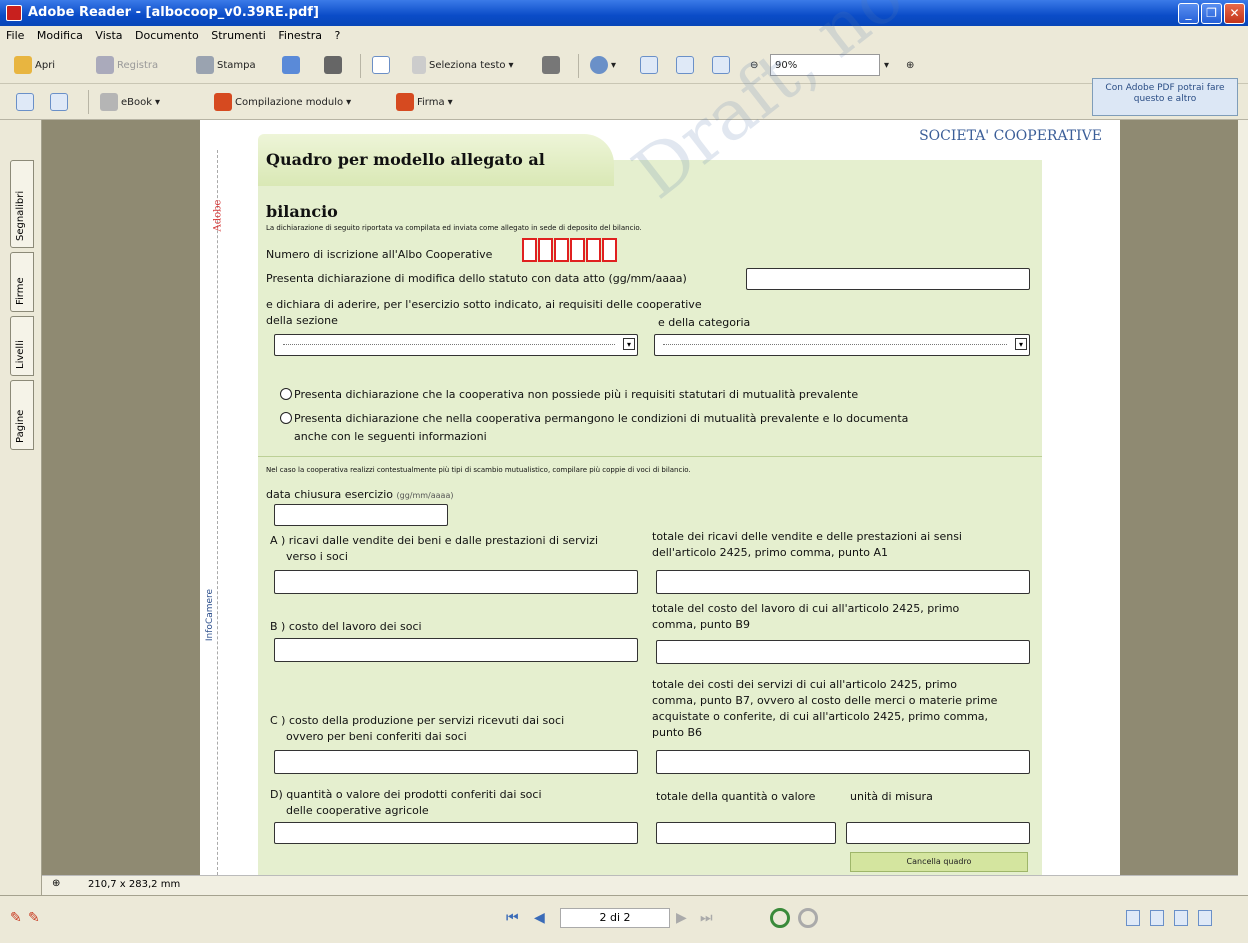 This screenshot has width=1248, height=943. I want to click on email-button, so click(291, 65).